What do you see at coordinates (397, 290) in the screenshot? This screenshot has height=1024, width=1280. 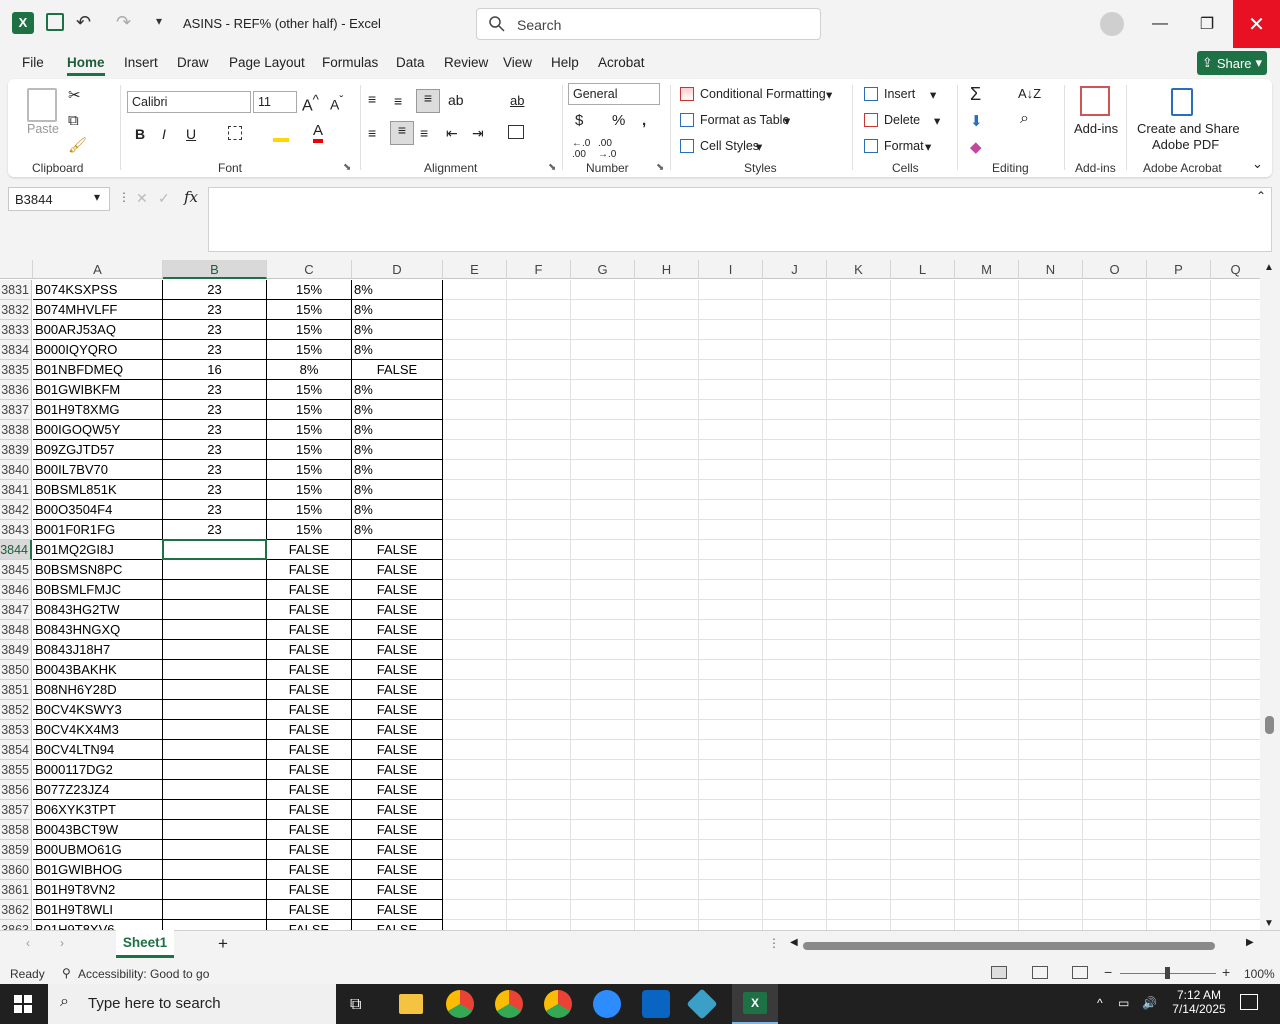 I see `cell-d3831: 8%` at bounding box center [397, 290].